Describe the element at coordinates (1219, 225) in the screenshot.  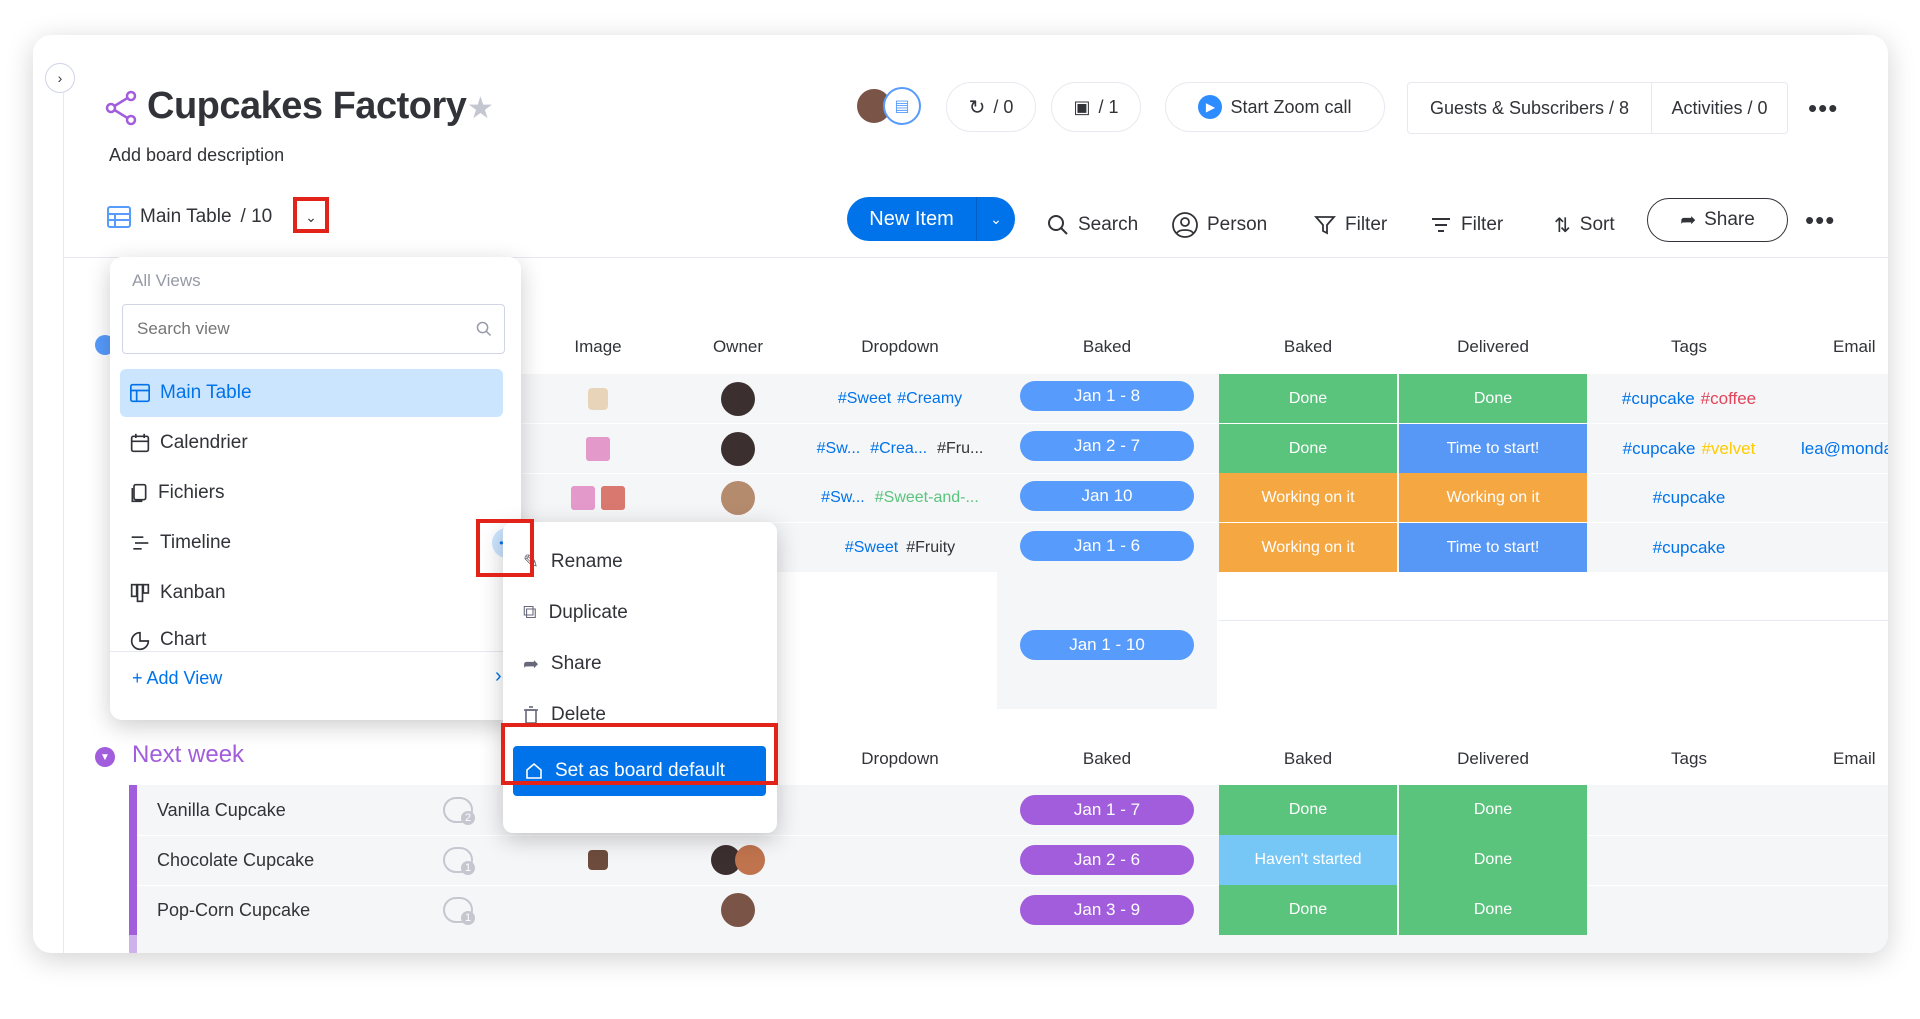
I see `person-filter-button: Person` at that location.